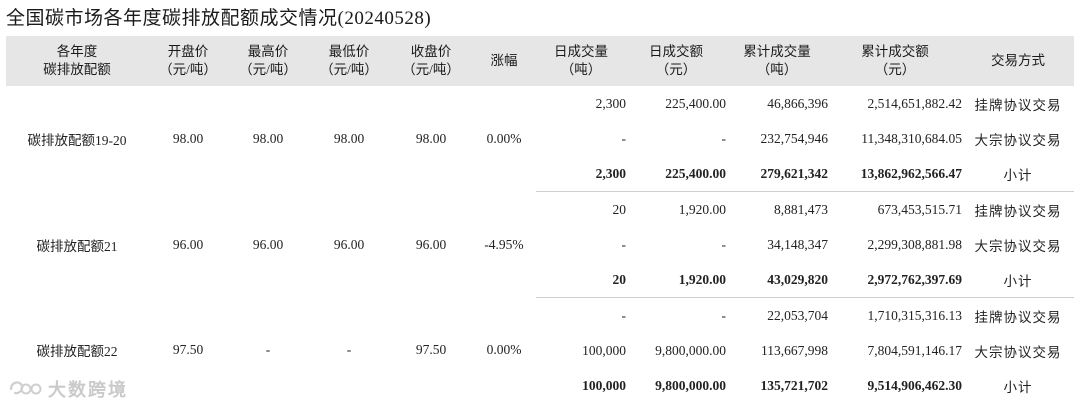  Describe the element at coordinates (188, 350) in the screenshot. I see `open-price: 97.50` at that location.